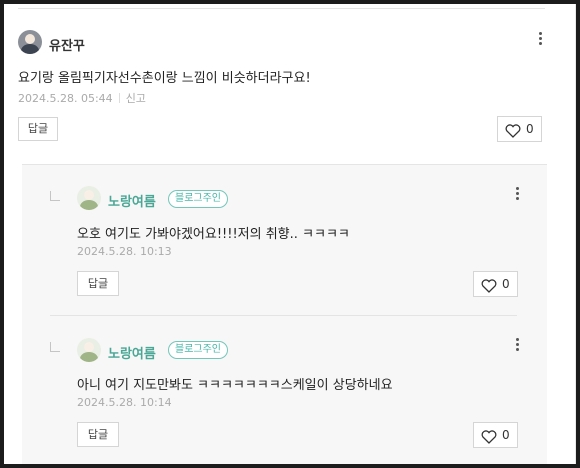 The width and height of the screenshot is (580, 468). I want to click on meta-separator, so click(119, 98).